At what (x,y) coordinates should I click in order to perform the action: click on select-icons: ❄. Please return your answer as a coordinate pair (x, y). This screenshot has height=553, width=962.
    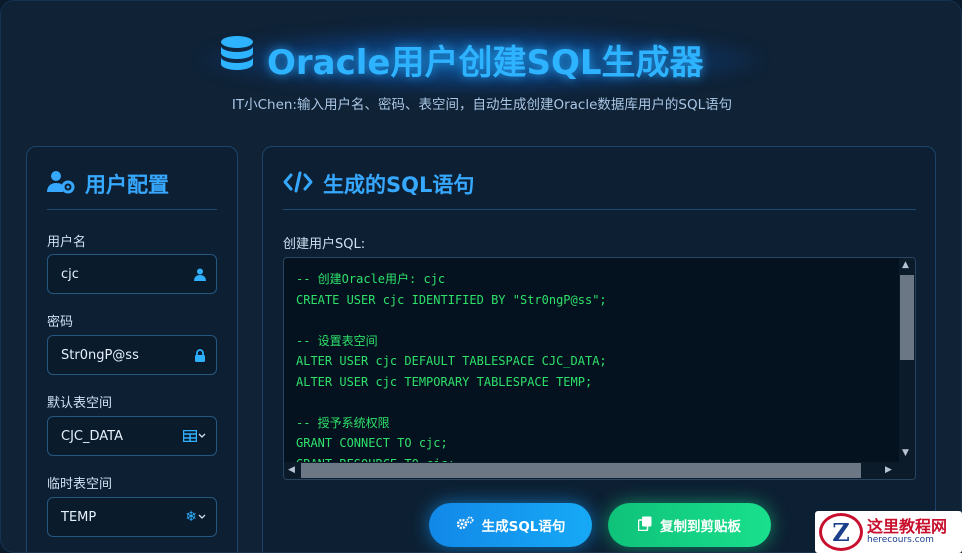
    Looking at the image, I should click on (195, 517).